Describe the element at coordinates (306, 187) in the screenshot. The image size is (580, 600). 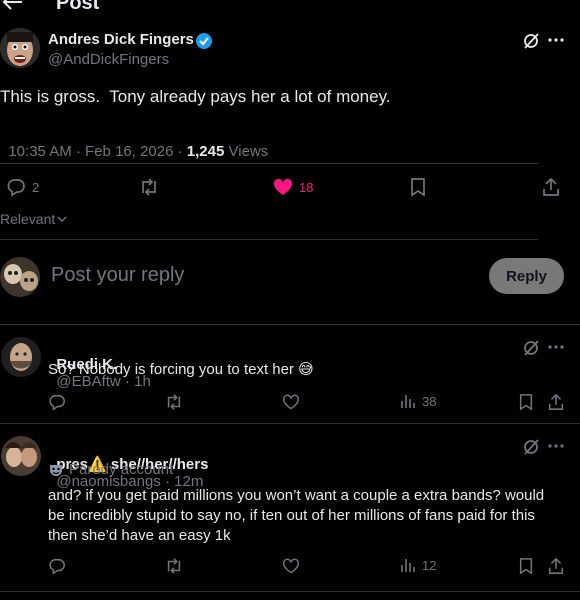
I see `like-count: 18` at that location.